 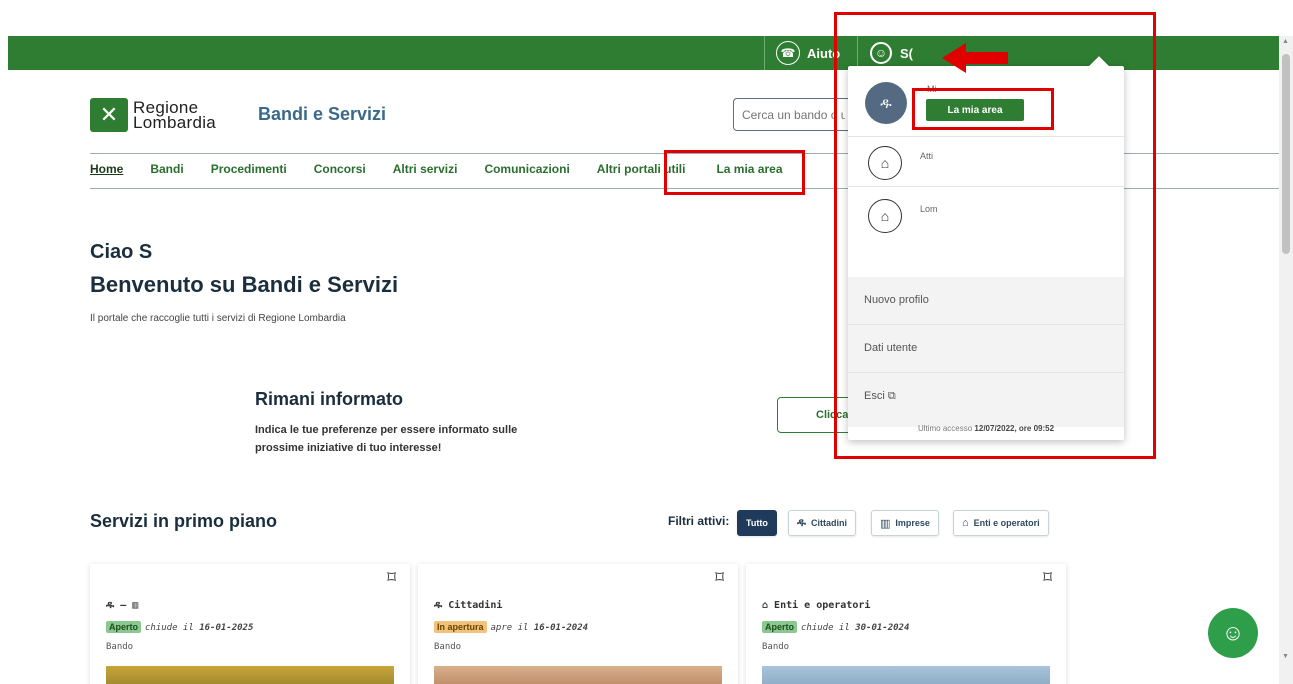 I want to click on regione-lombardia-logo: ✕ Regione Lombardia, so click(x=153, y=115).